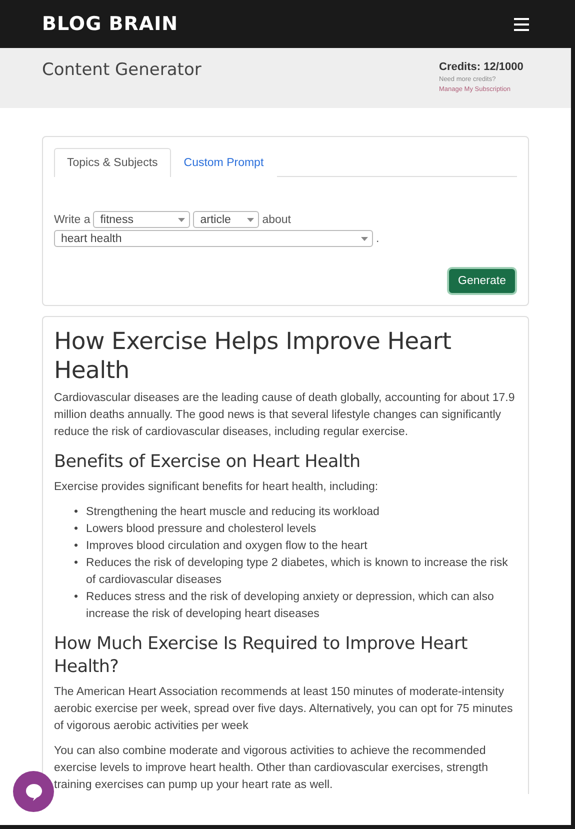 Image resolution: width=575 pixels, height=829 pixels. What do you see at coordinates (227, 546) in the screenshot?
I see `list-item: Improves blood circulation and oxygen flow to the heart` at bounding box center [227, 546].